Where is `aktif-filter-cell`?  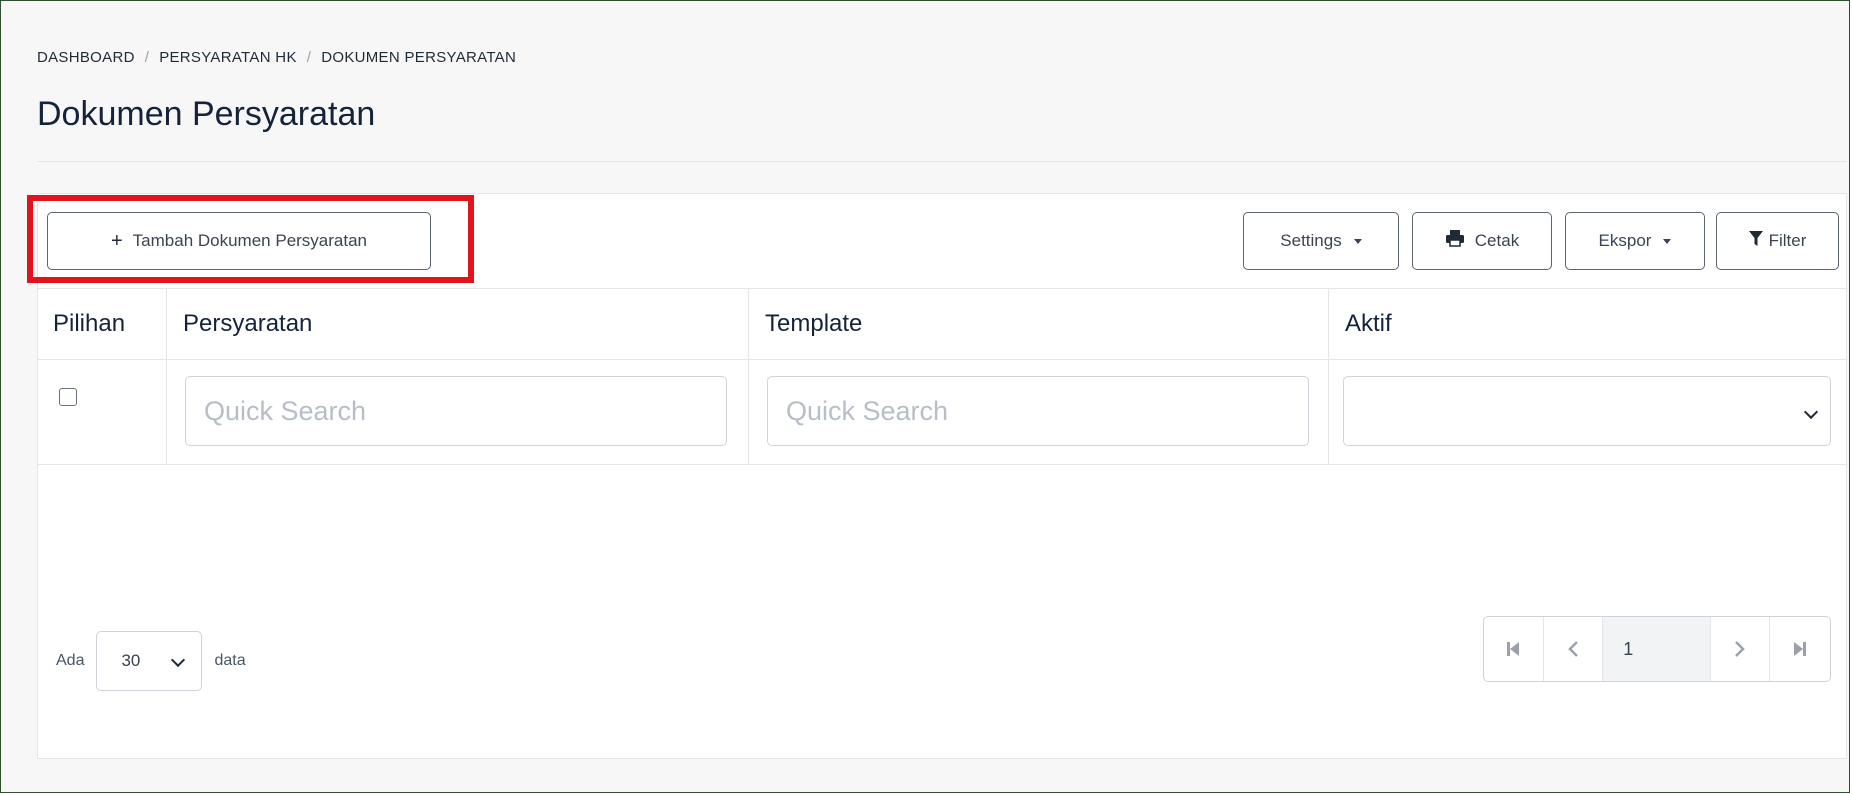 aktif-filter-cell is located at coordinates (1588, 412).